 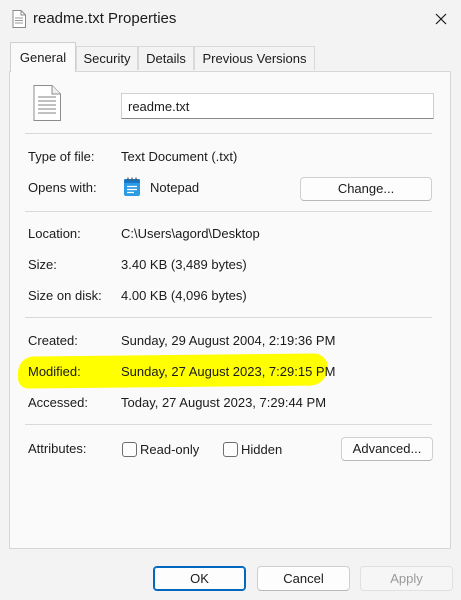 What do you see at coordinates (166, 58) in the screenshot?
I see `tab-details: Details` at bounding box center [166, 58].